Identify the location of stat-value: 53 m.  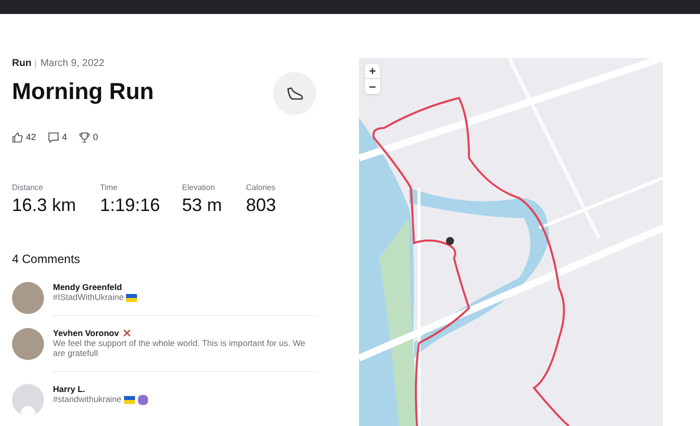
(203, 205).